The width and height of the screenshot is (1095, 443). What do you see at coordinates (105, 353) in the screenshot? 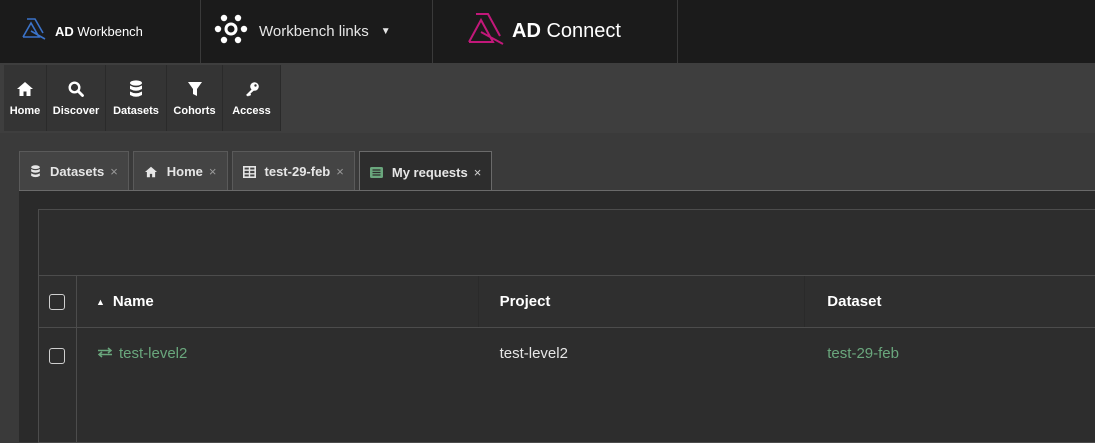
I see `swap-arrows-icon` at bounding box center [105, 353].